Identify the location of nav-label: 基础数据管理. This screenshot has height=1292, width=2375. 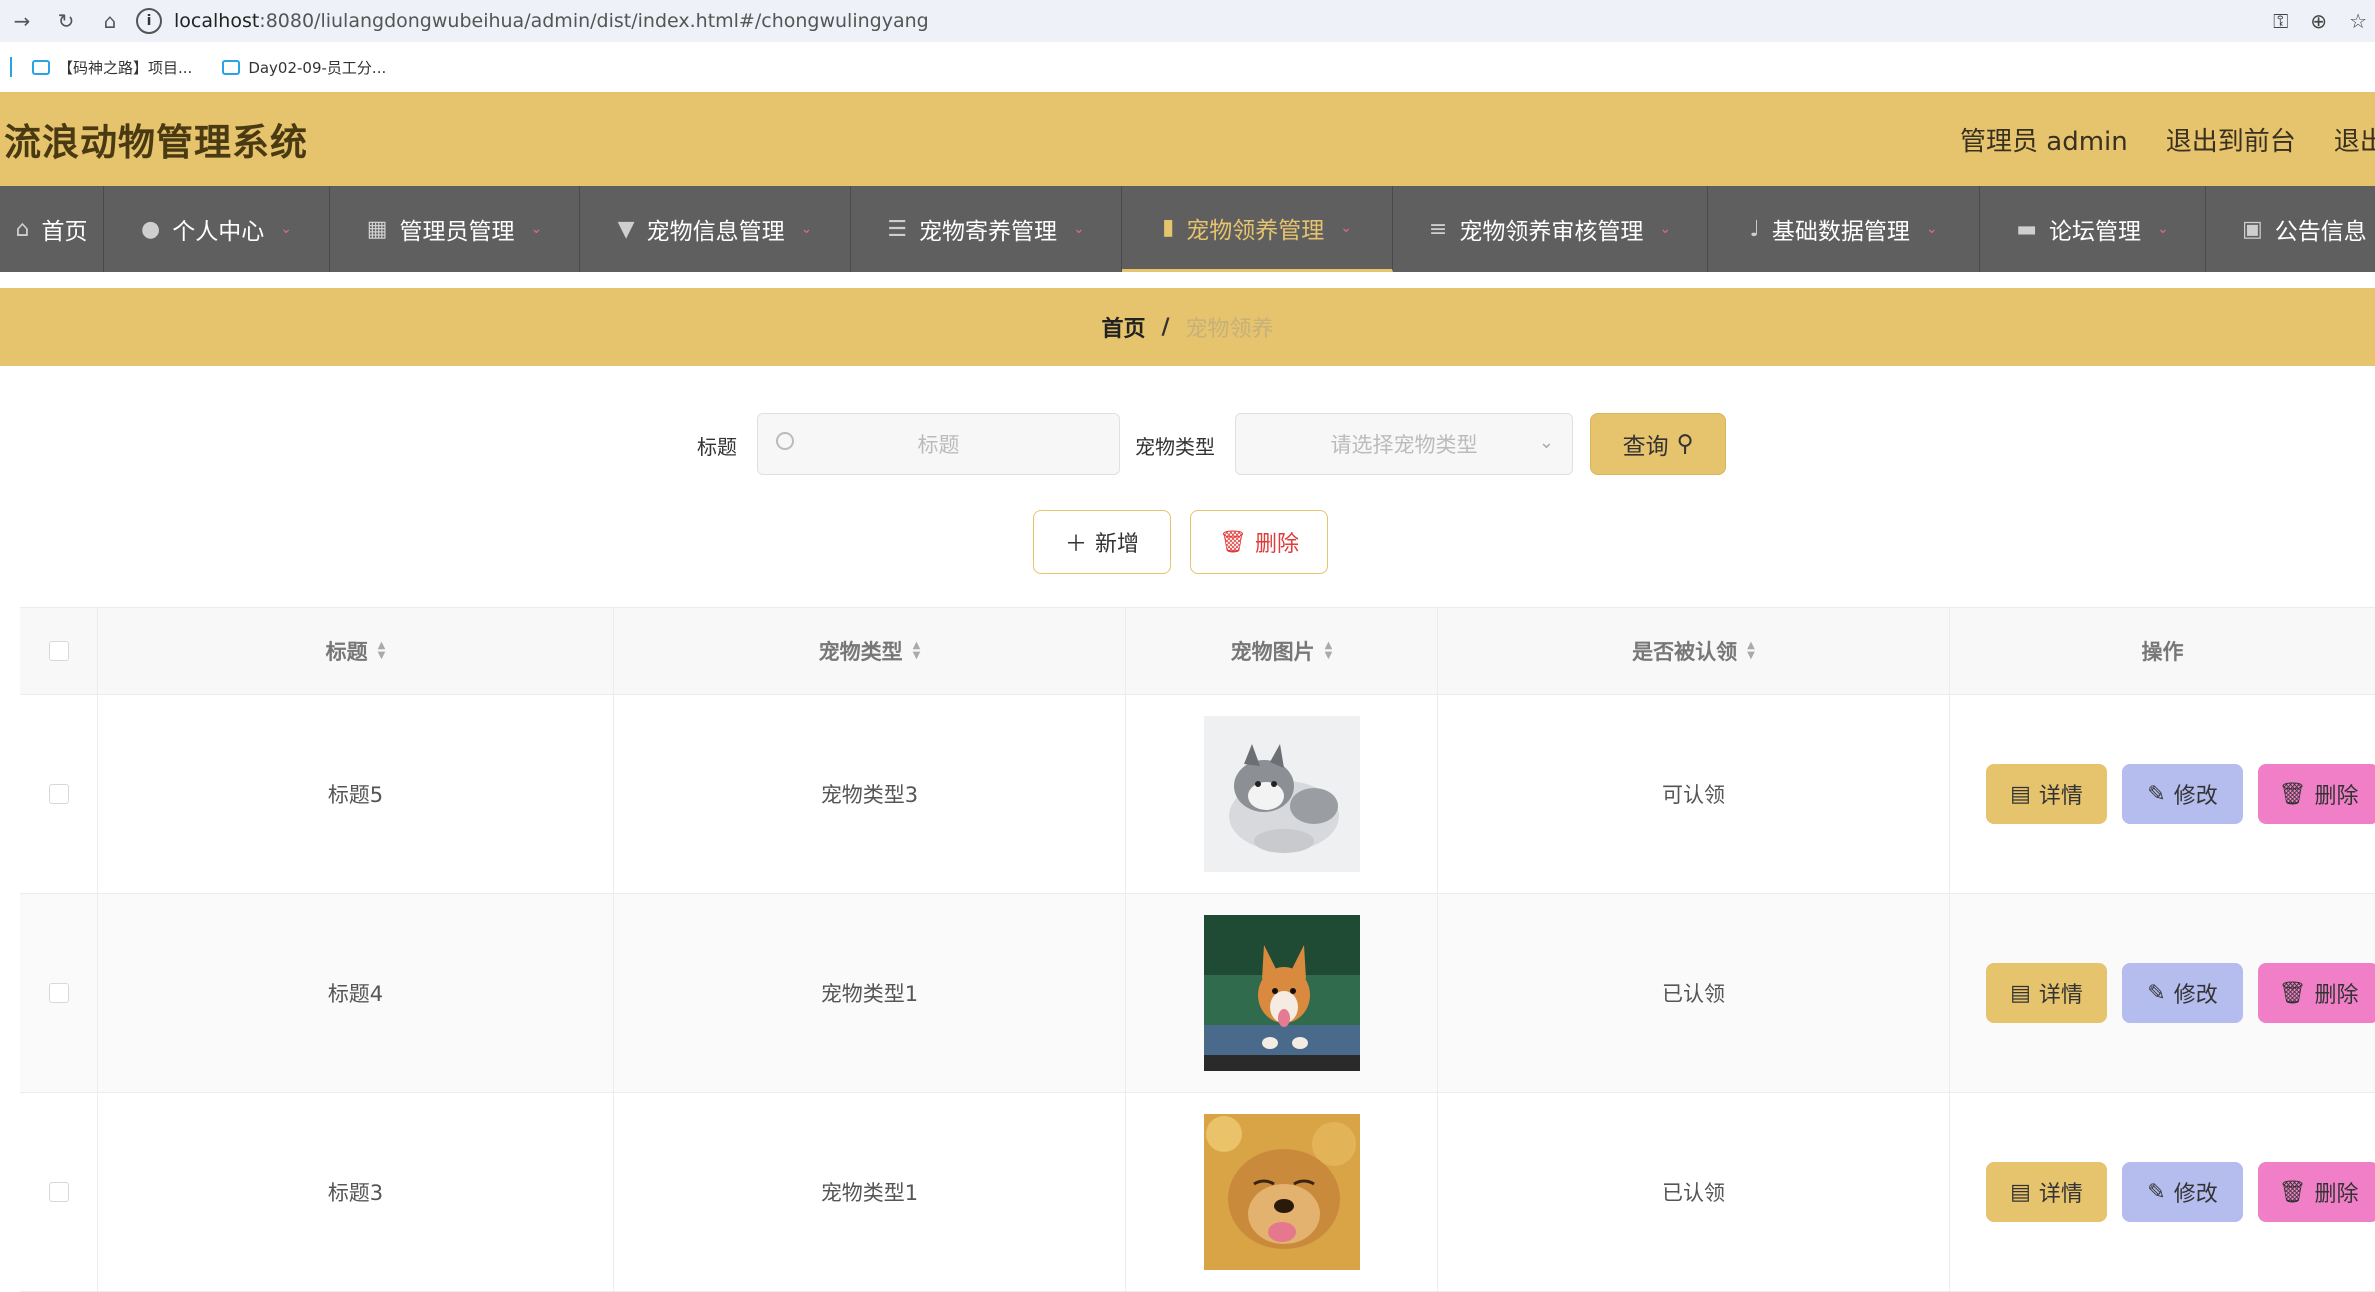
(1840, 232).